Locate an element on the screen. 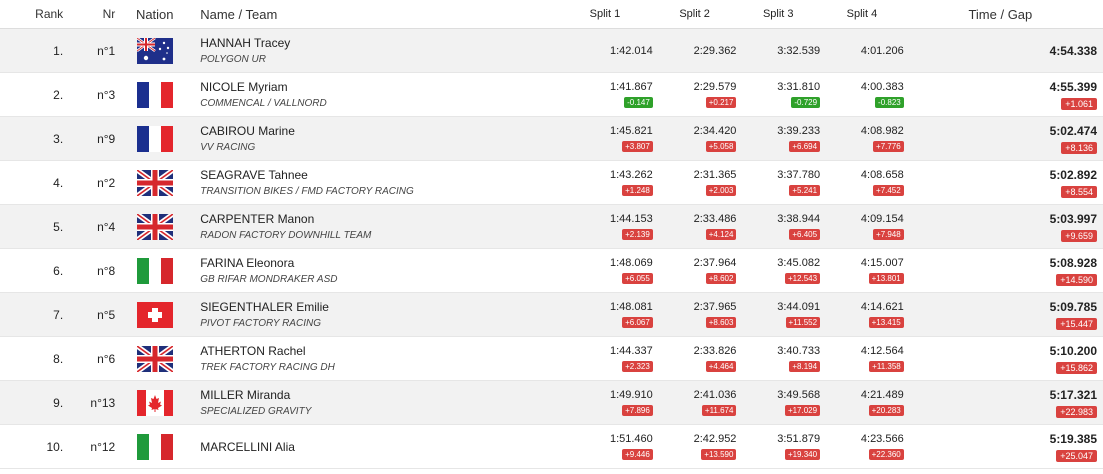 The image size is (1103, 474). uk-flag is located at coordinates (154, 358).